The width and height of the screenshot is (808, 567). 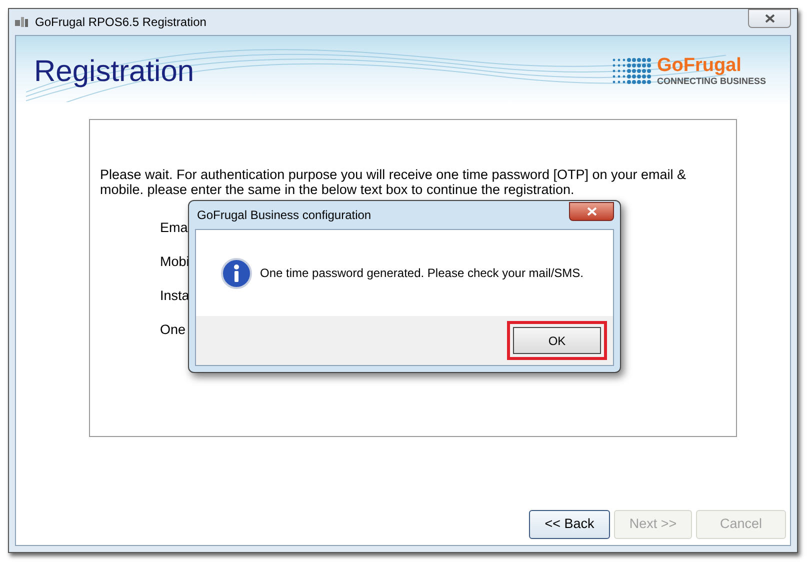 What do you see at coordinates (569, 524) in the screenshot?
I see `wizard-button: << Back` at bounding box center [569, 524].